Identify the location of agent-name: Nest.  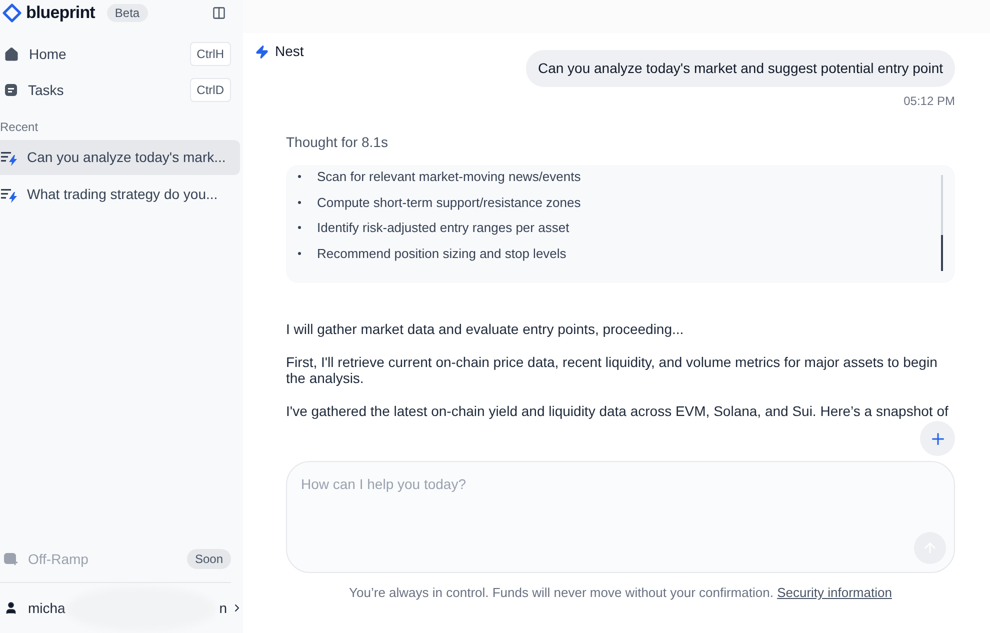
(289, 51).